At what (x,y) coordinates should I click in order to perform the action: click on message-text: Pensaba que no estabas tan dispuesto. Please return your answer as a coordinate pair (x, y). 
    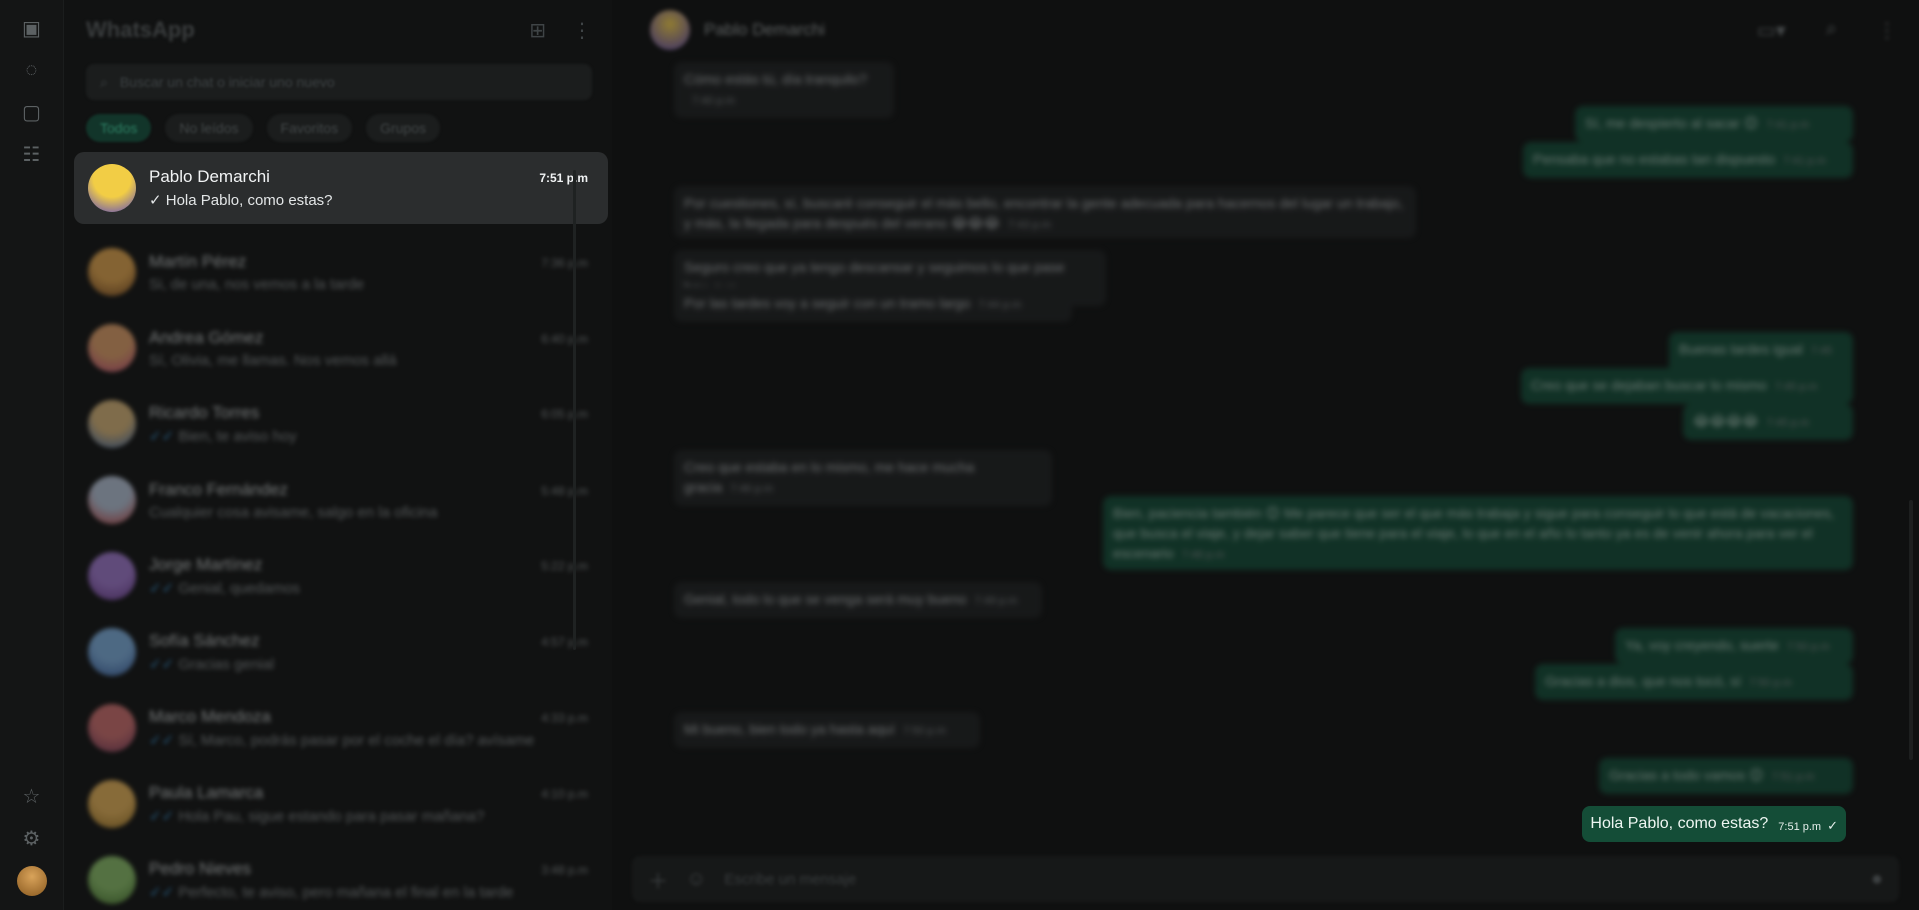
    Looking at the image, I should click on (1654, 159).